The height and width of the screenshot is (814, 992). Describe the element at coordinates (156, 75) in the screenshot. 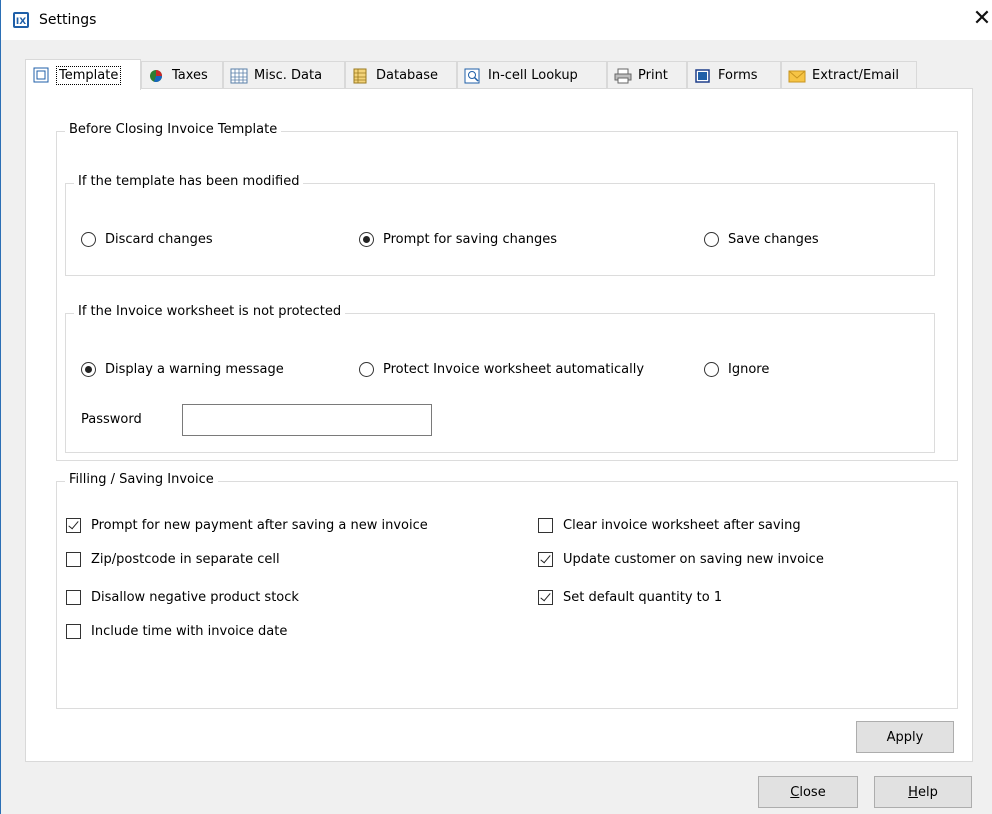

I see `pie-chart-icon` at that location.